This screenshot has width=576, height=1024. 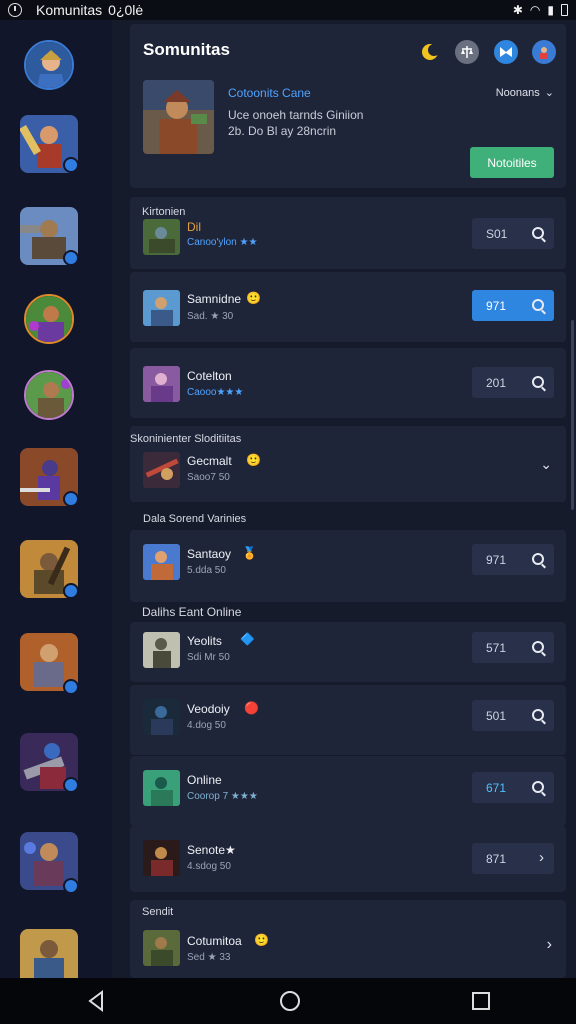 What do you see at coordinates (204, 641) in the screenshot?
I see `row-title: Yeolits` at bounding box center [204, 641].